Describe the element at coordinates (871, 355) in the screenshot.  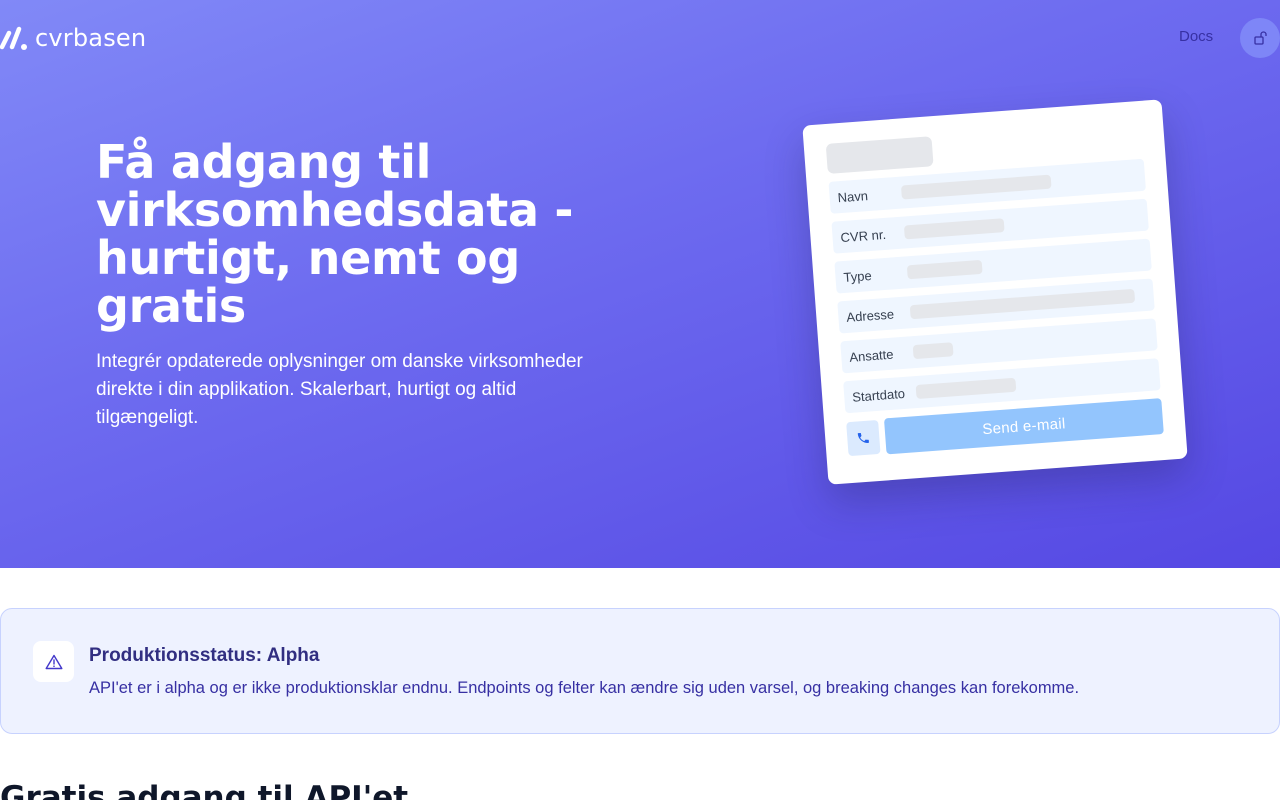
I see `card-row-label: Ansatte` at that location.